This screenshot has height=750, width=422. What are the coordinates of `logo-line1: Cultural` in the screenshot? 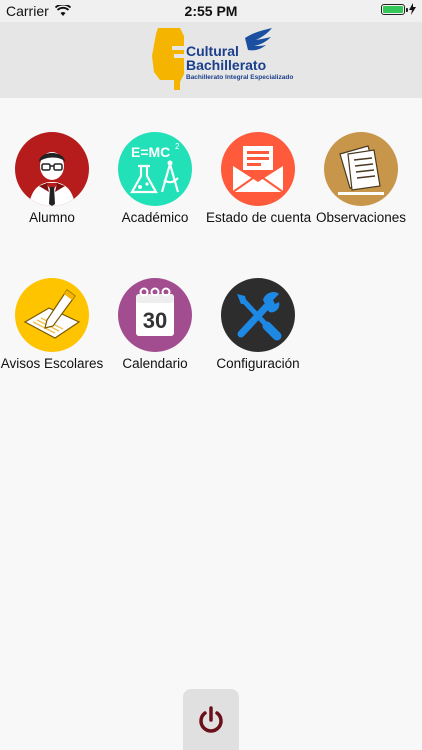 It's located at (212, 51).